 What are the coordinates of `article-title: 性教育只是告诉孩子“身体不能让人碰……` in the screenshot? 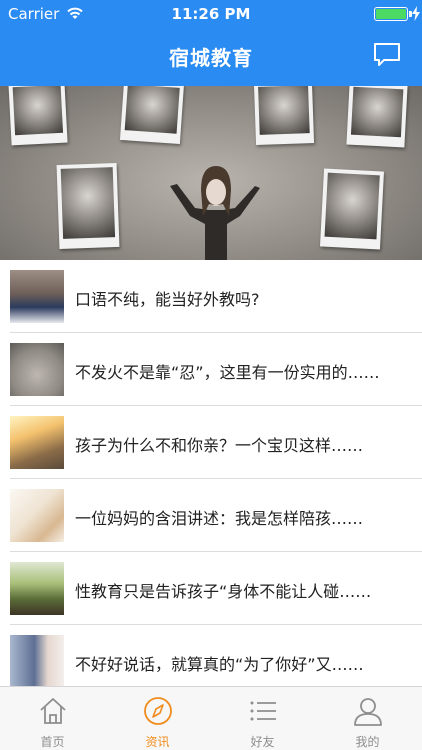 It's located at (223, 591).